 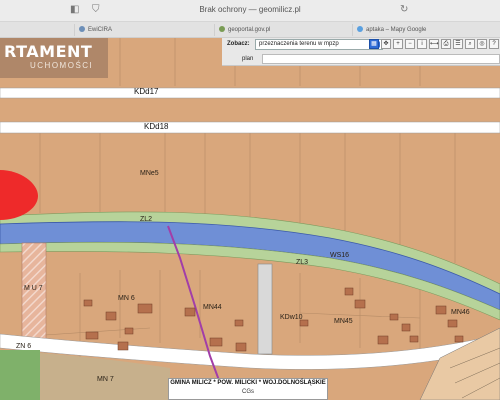 What do you see at coordinates (494, 44) in the screenshot?
I see `help-icon: ?` at bounding box center [494, 44].